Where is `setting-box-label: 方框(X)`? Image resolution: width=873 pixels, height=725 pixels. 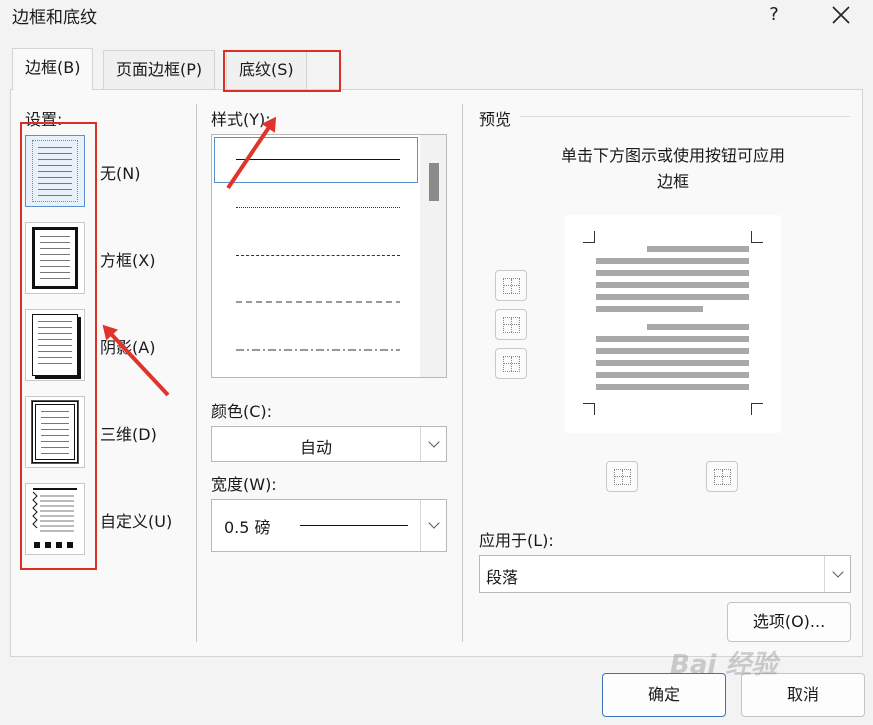 setting-box-label: 方框(X) is located at coordinates (127, 259).